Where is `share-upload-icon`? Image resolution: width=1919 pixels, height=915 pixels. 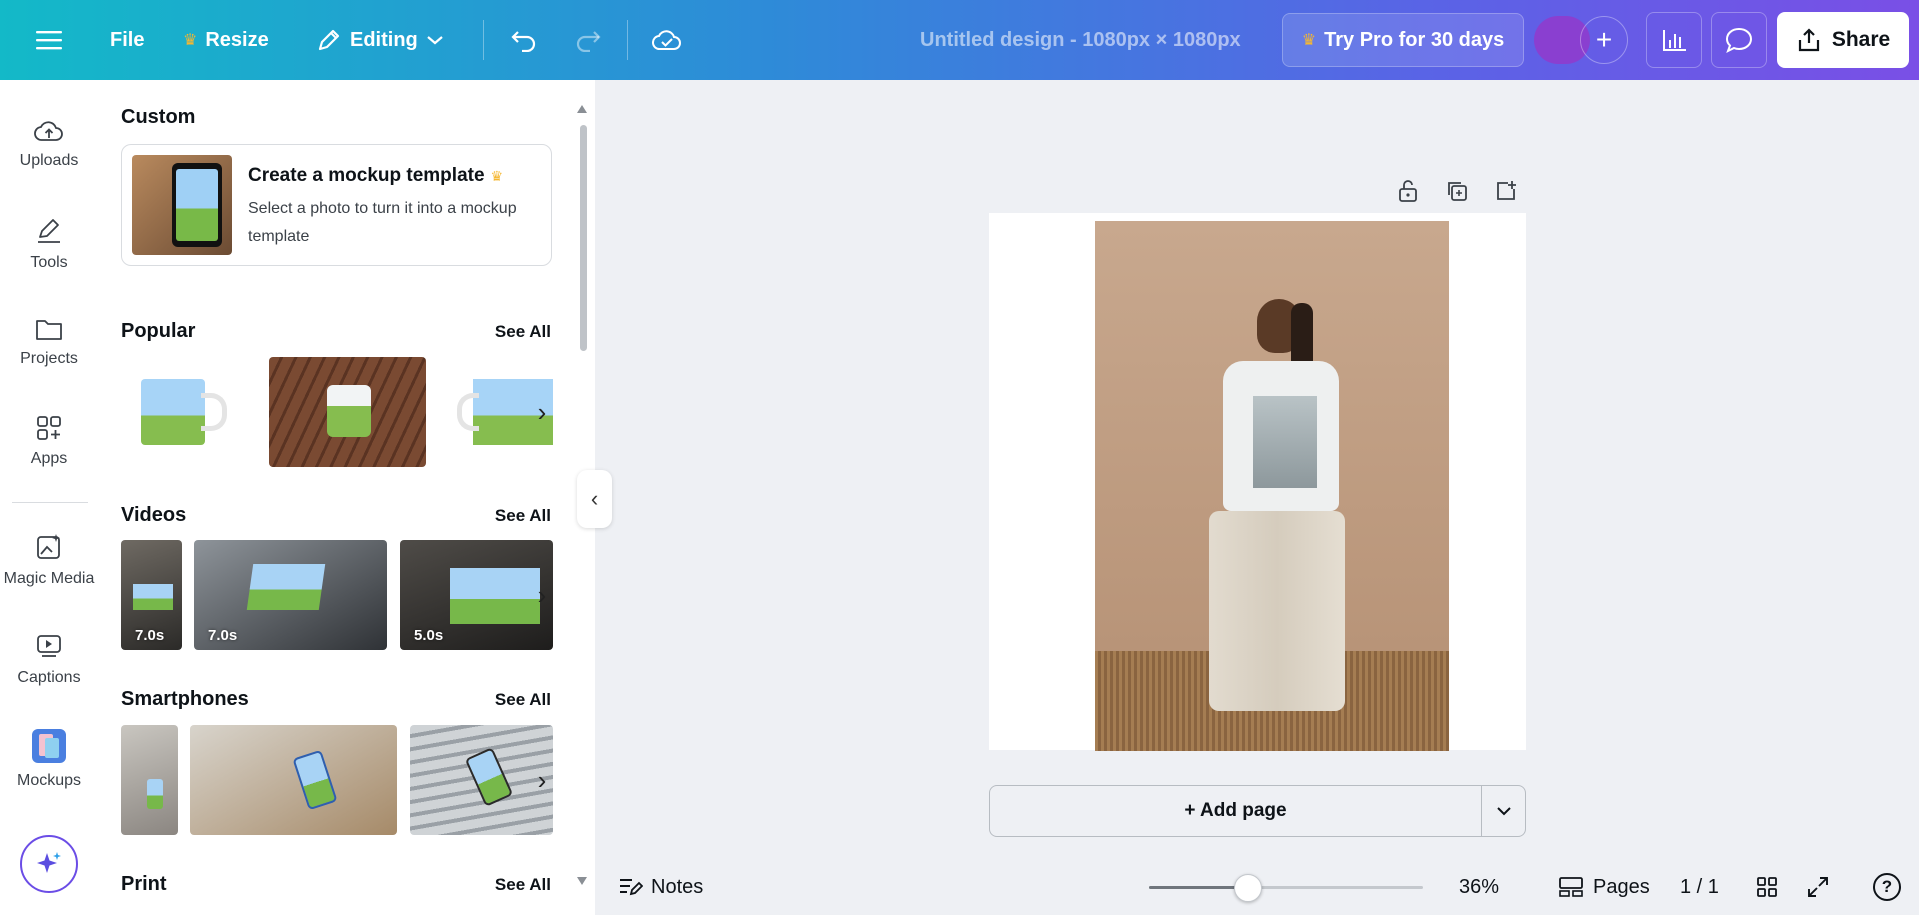
share-upload-icon is located at coordinates (1808, 40).